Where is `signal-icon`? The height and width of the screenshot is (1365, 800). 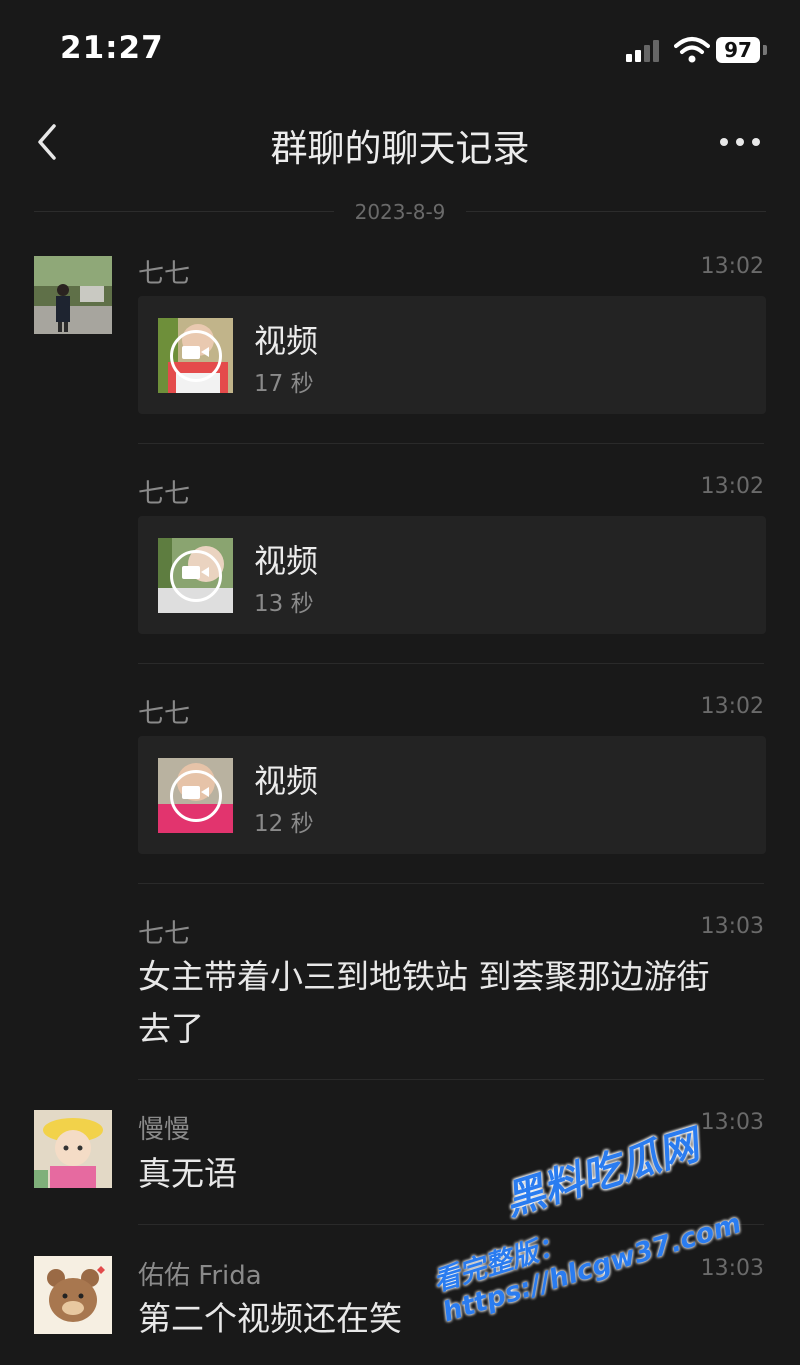
signal-icon is located at coordinates (646, 50).